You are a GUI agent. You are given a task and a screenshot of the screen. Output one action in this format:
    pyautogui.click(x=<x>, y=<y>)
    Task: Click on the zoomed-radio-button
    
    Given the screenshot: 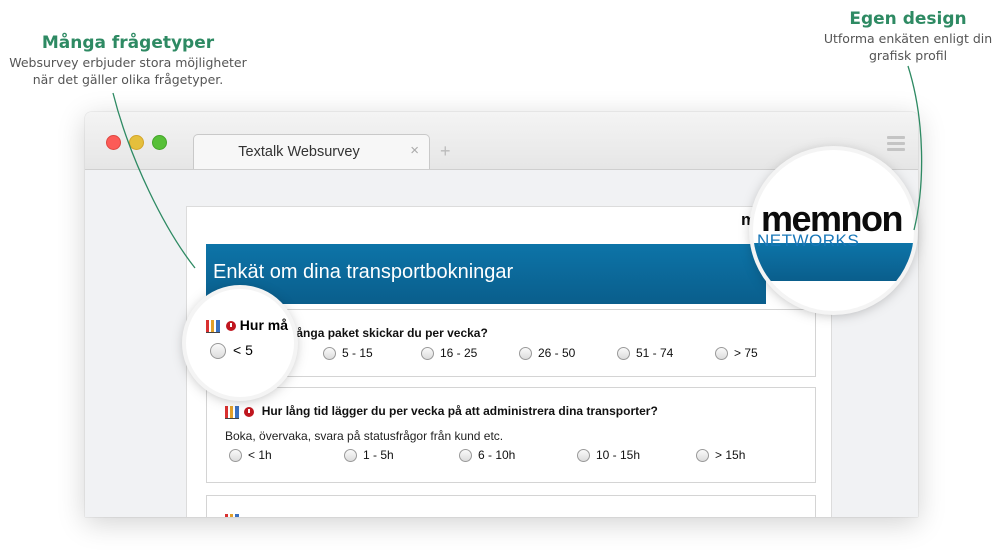 What is the action you would take?
    pyautogui.click(x=218, y=351)
    